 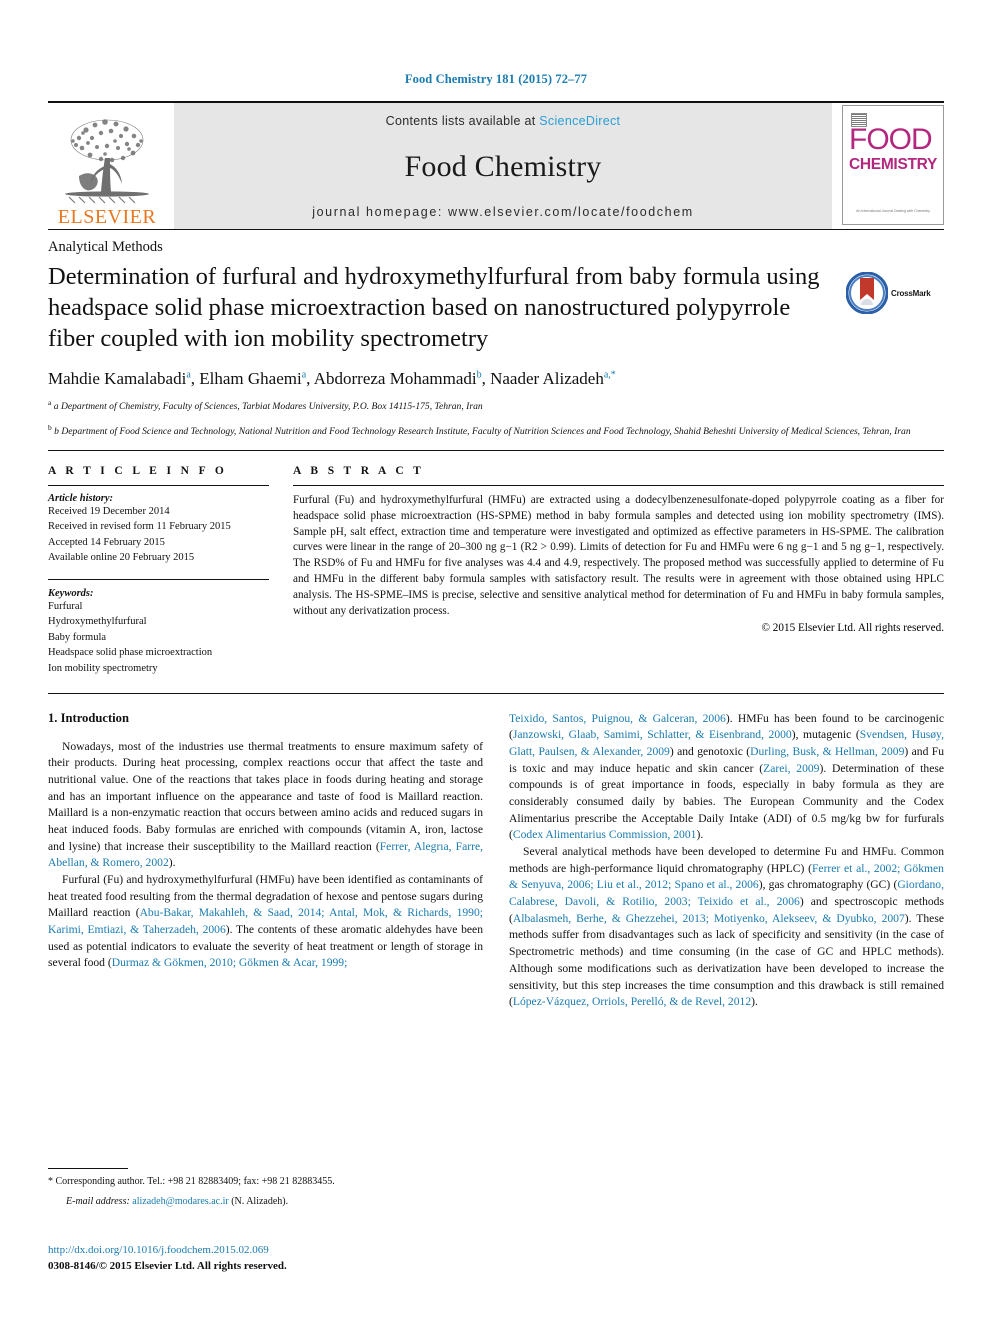 I want to click on citation-link: Codex Alimentarius Commission, 2001, so click(x=605, y=834).